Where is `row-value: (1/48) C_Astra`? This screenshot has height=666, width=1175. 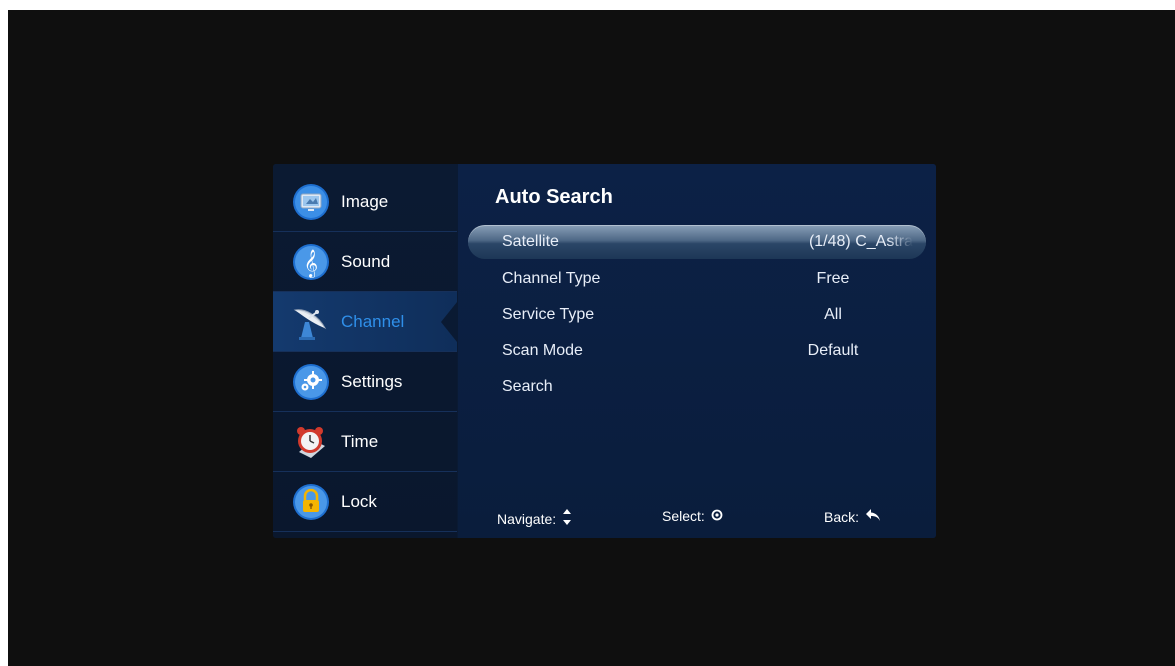
row-value: (1/48) C_Astra is located at coordinates (860, 241).